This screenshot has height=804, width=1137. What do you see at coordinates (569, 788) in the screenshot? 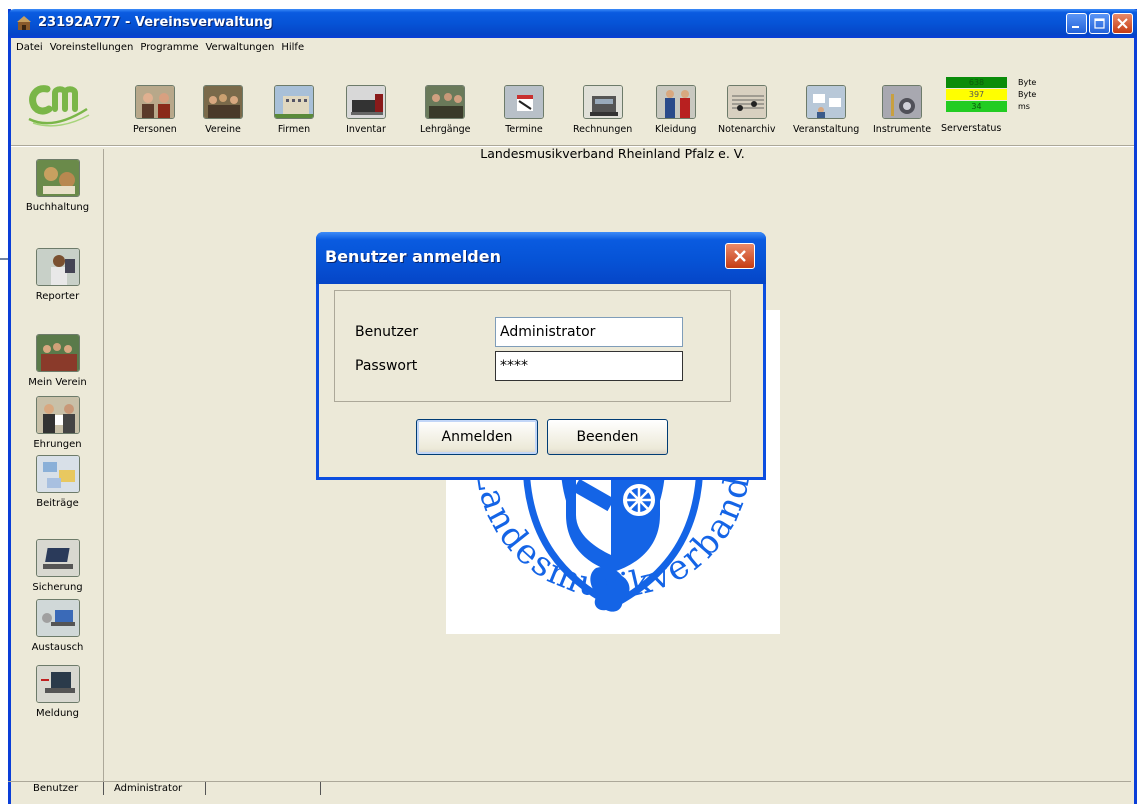
I see `status-bar: Benutzer Administrator` at bounding box center [569, 788].